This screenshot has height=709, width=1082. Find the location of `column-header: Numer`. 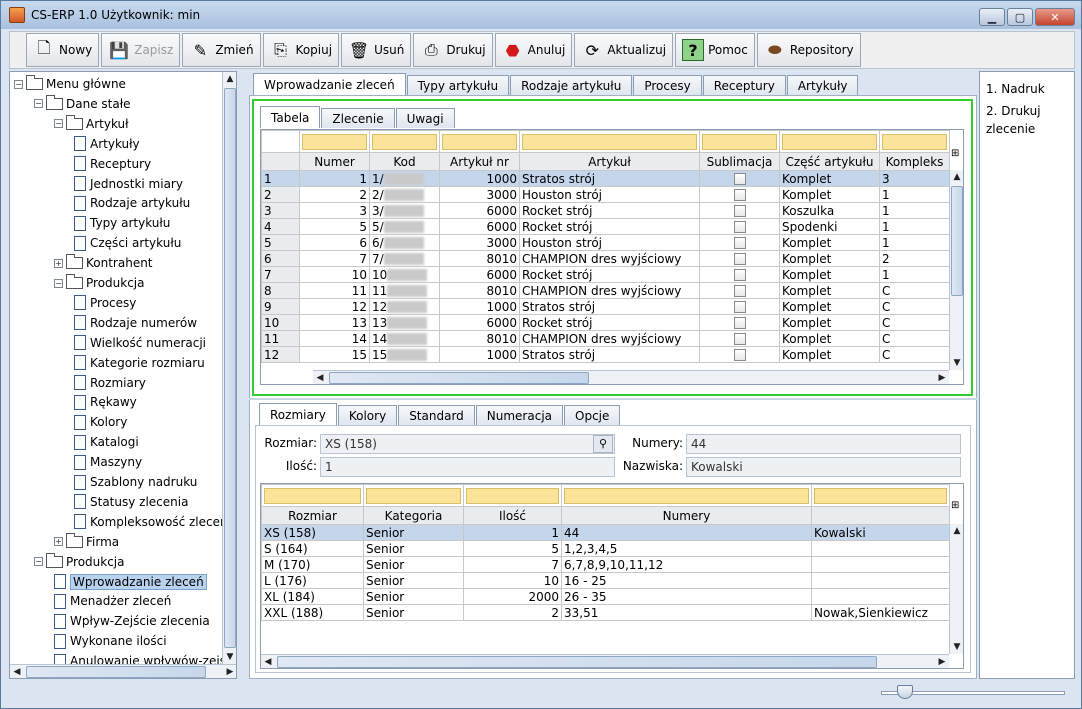

column-header: Numer is located at coordinates (334, 161).